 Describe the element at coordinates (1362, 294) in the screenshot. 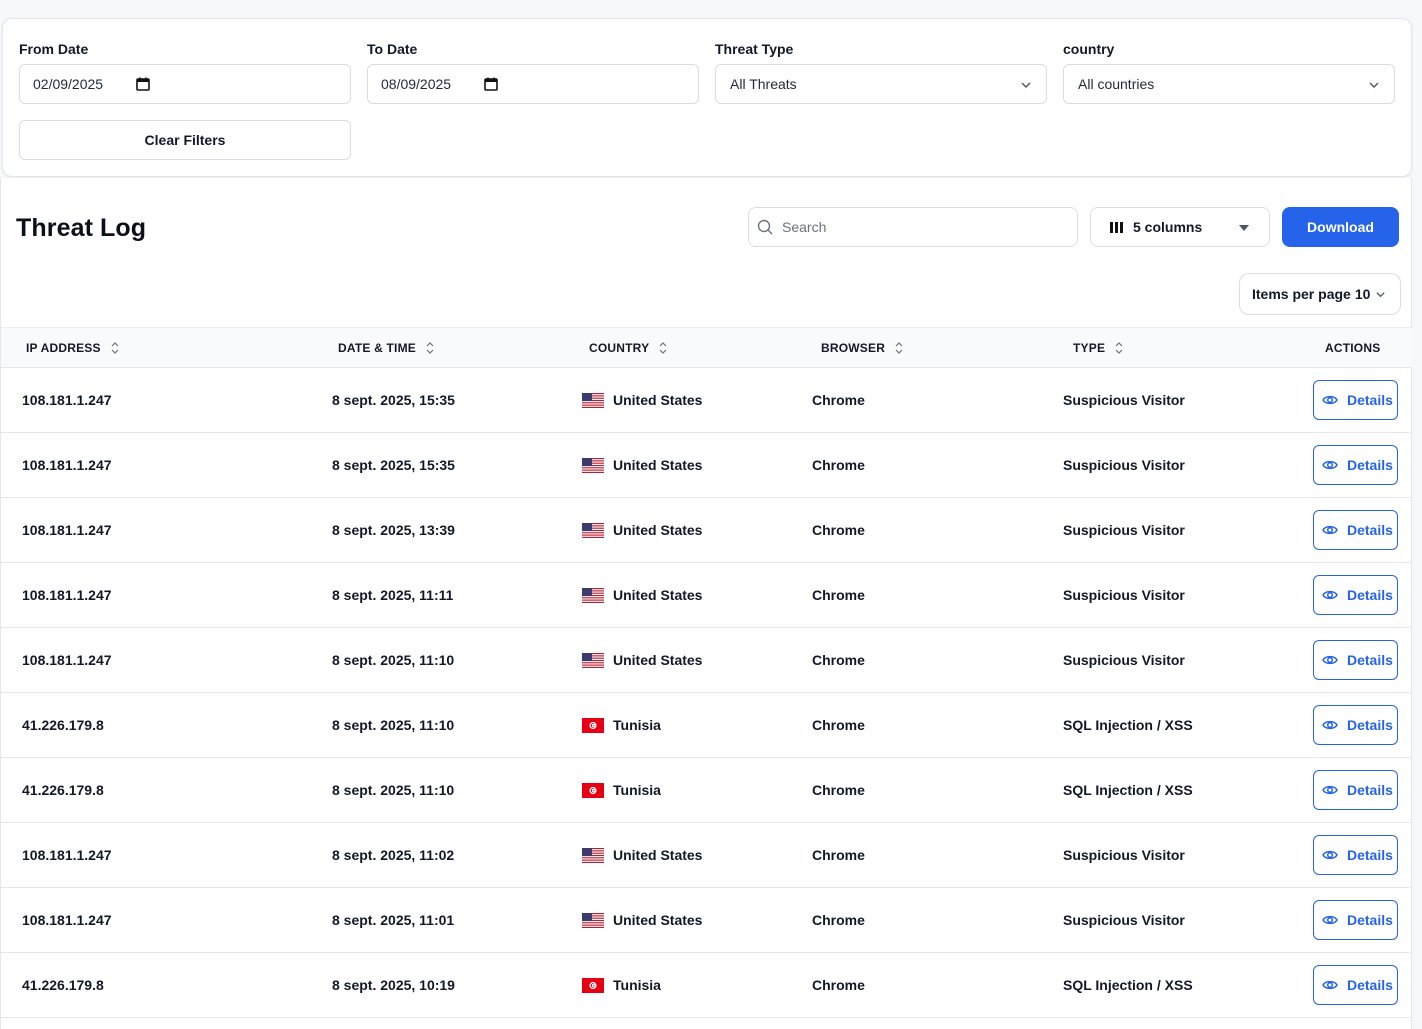

I see `items-per-page-value: 10` at that location.